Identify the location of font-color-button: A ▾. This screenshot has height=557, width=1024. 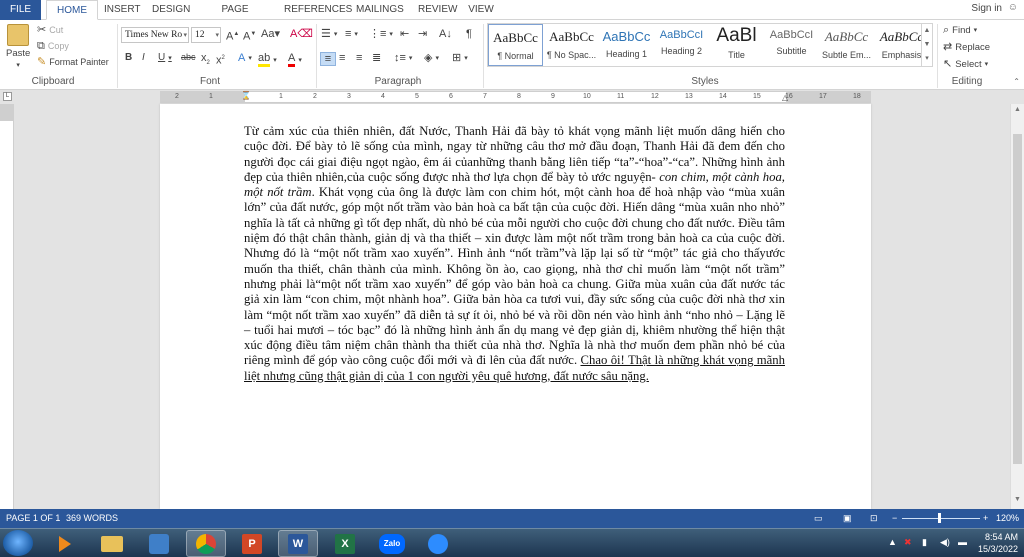
(295, 59).